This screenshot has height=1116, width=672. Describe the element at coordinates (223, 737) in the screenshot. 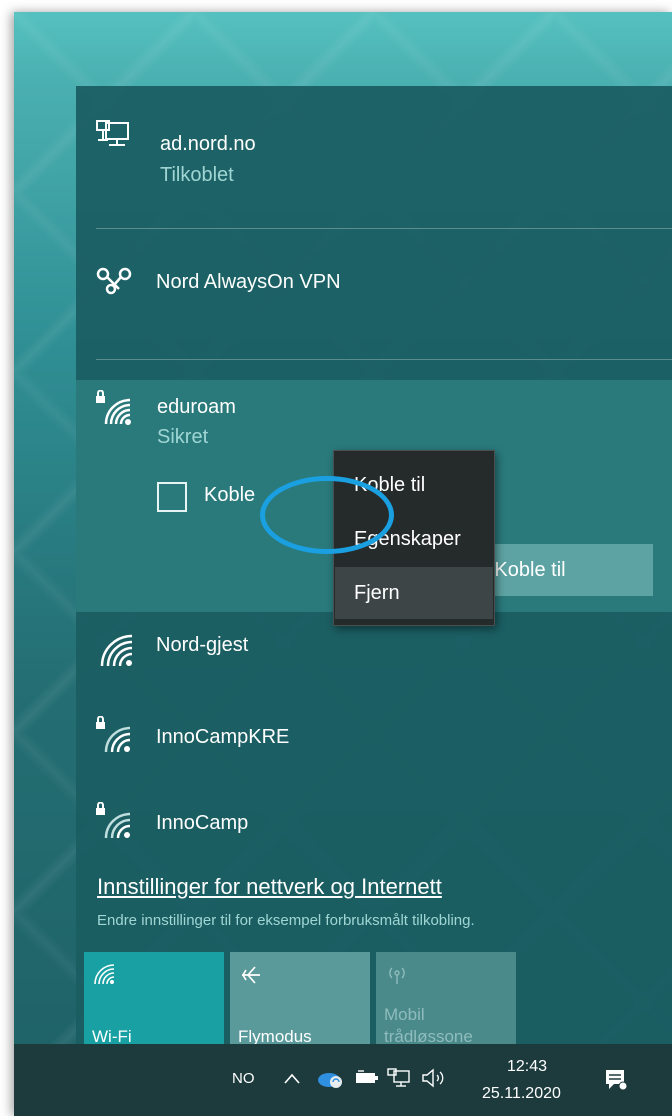

I see `network-name: InnoCampKRE` at that location.